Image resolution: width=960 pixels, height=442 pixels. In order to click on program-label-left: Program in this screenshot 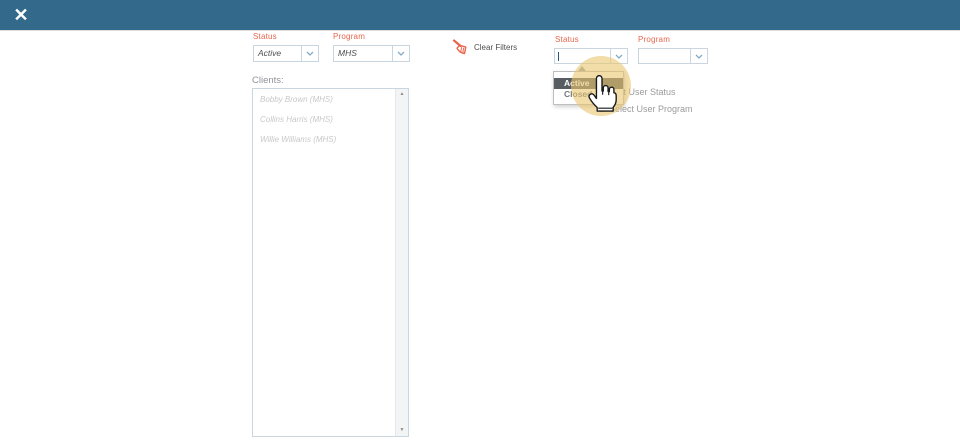, I will do `click(349, 36)`.